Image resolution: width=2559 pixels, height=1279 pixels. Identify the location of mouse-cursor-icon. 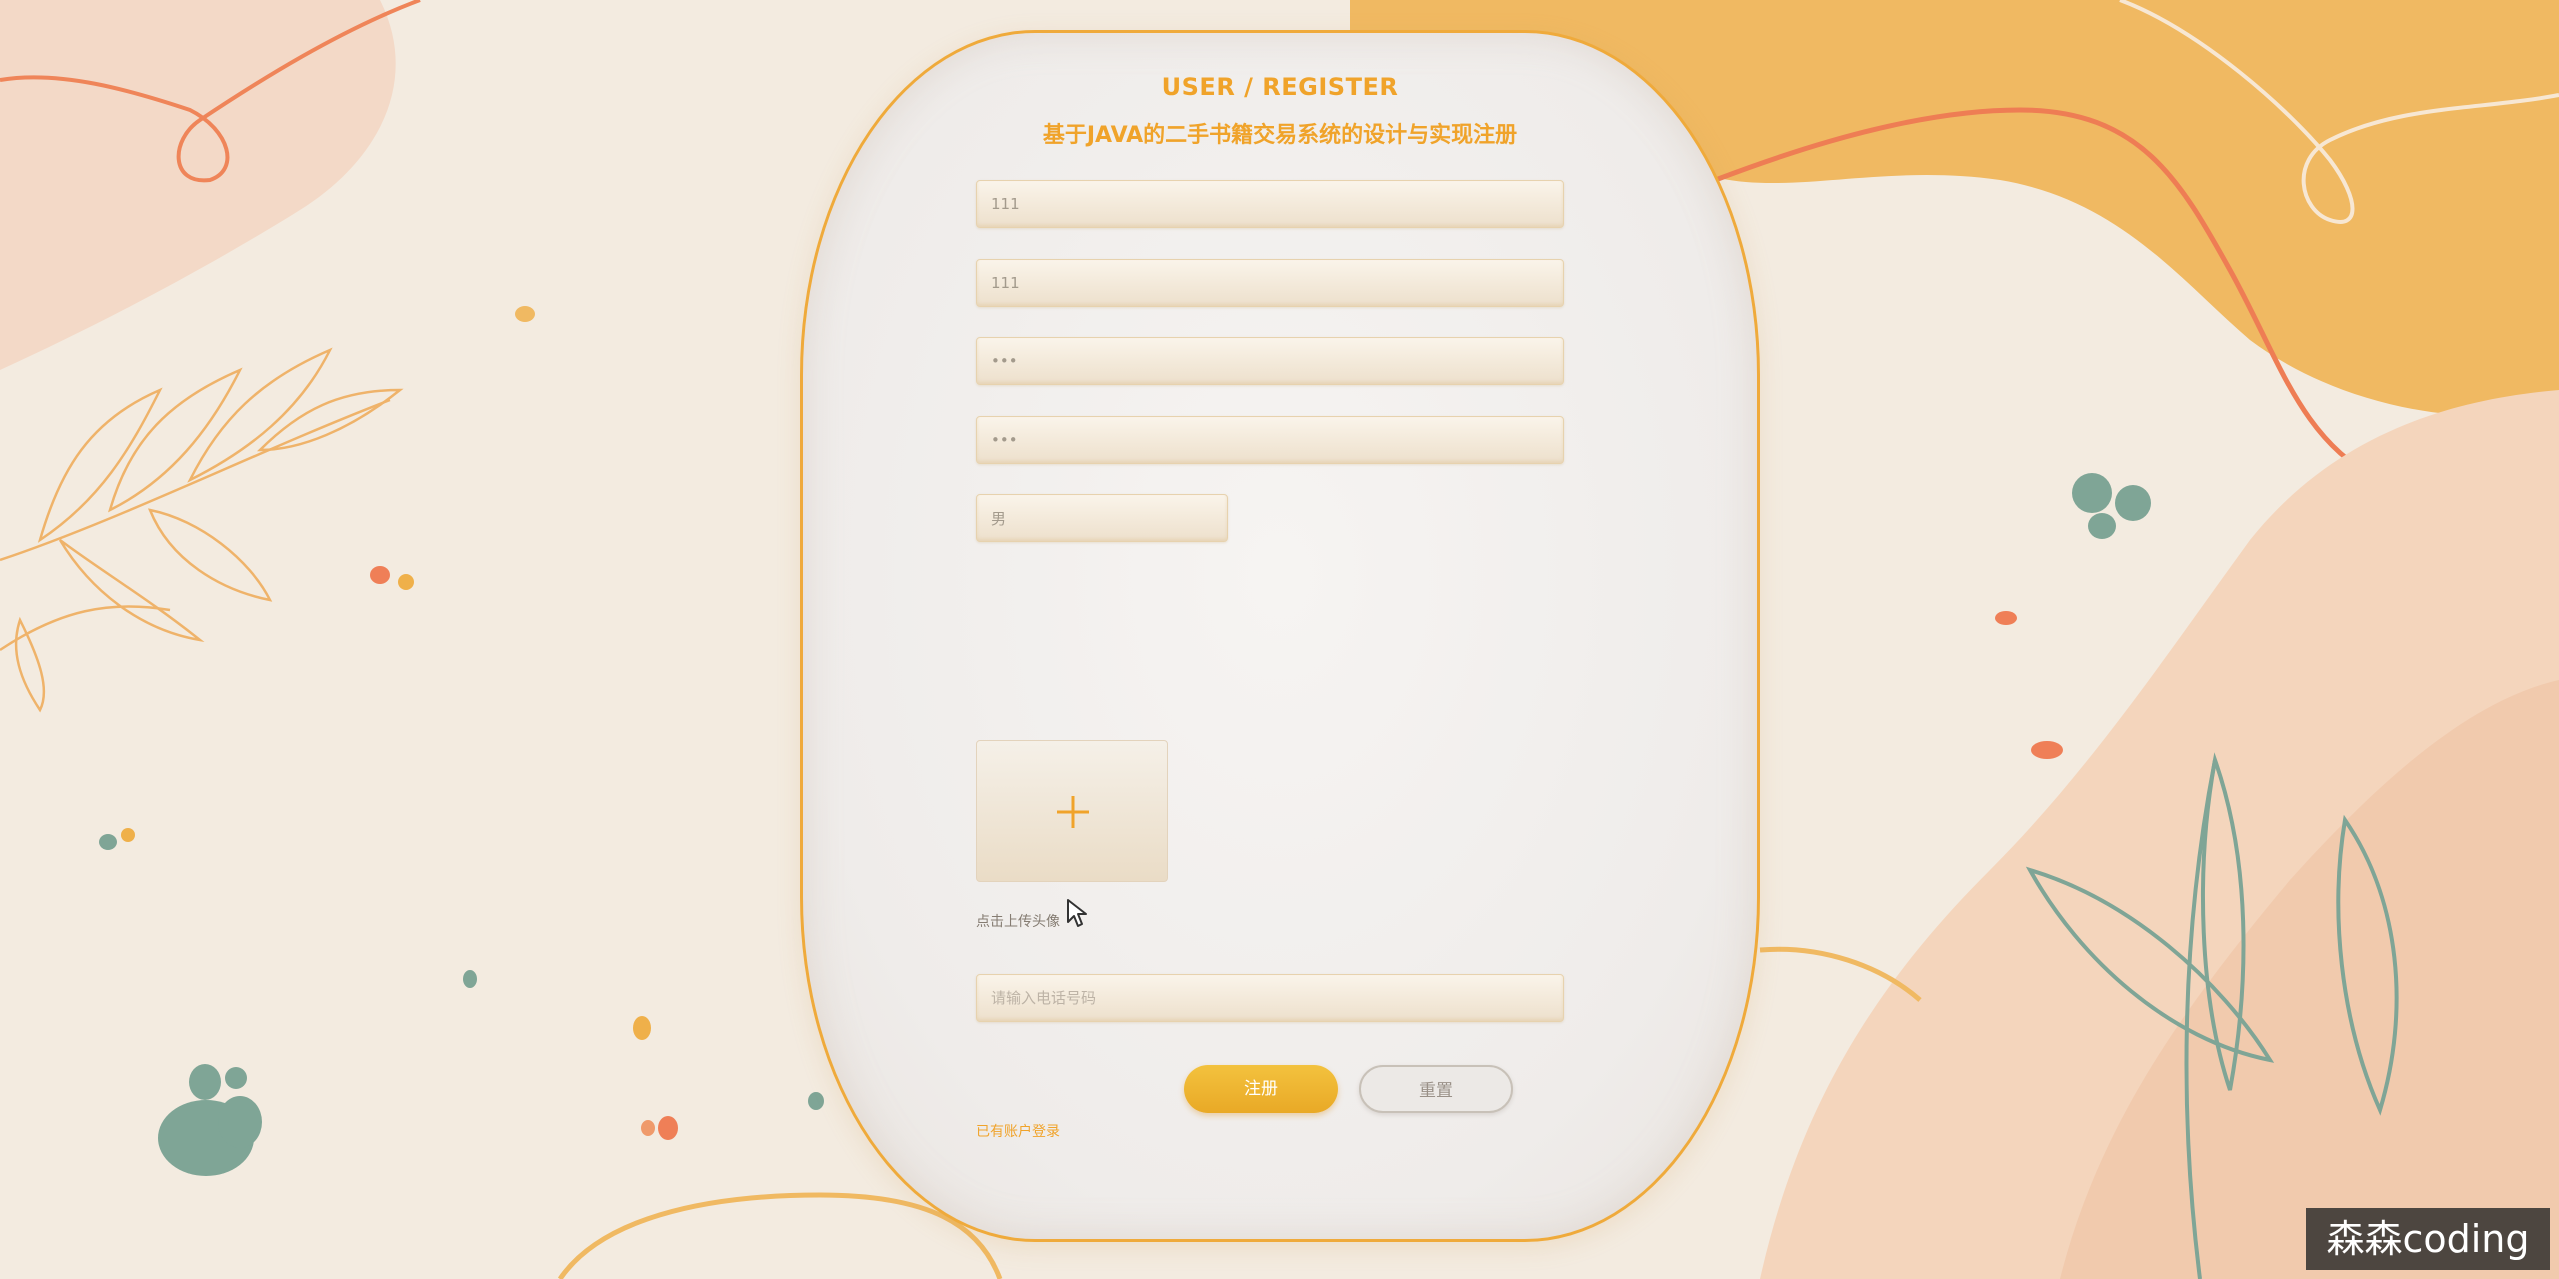
(1077, 913).